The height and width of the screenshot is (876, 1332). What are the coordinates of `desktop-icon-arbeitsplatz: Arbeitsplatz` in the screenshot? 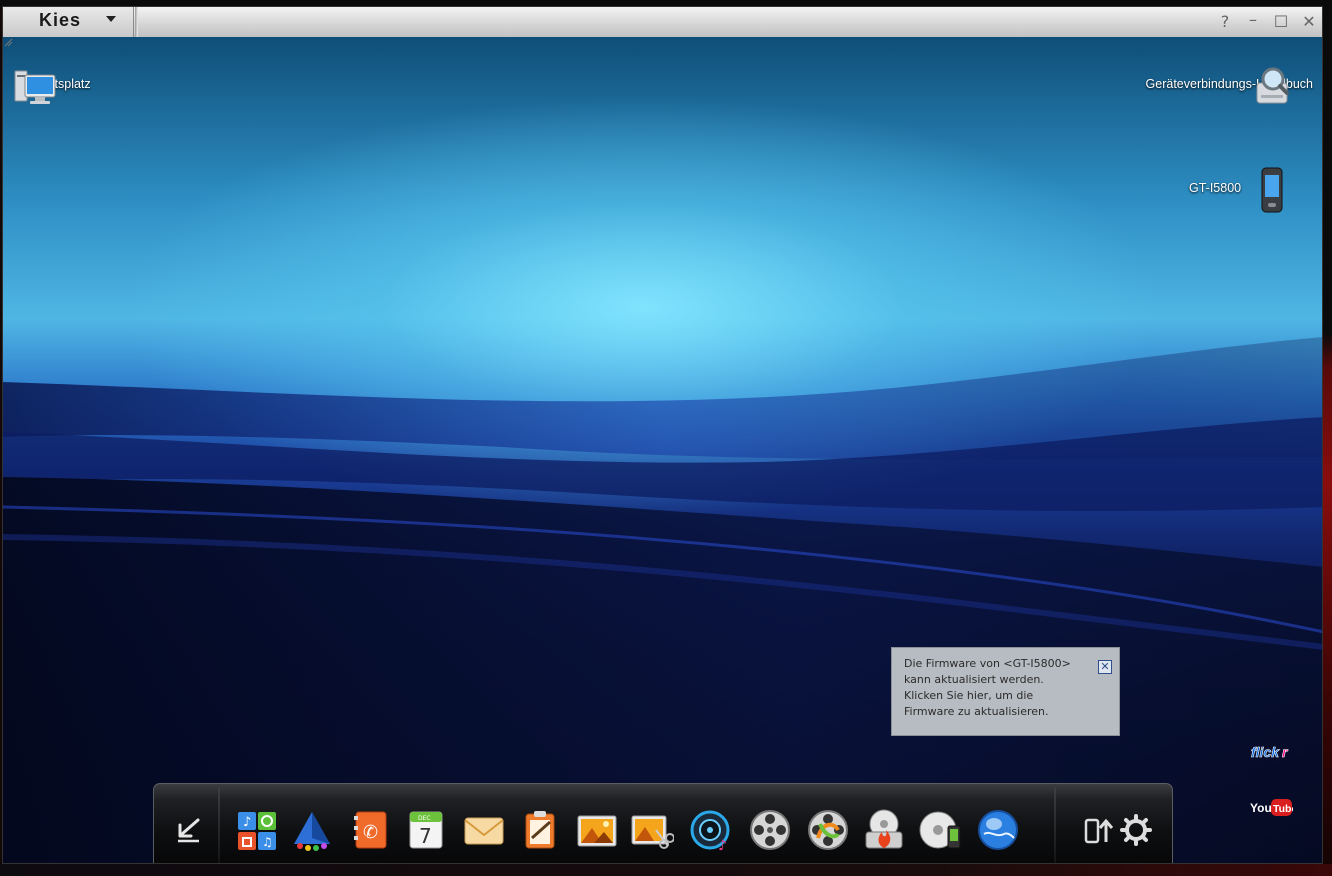 It's located at (58, 85).